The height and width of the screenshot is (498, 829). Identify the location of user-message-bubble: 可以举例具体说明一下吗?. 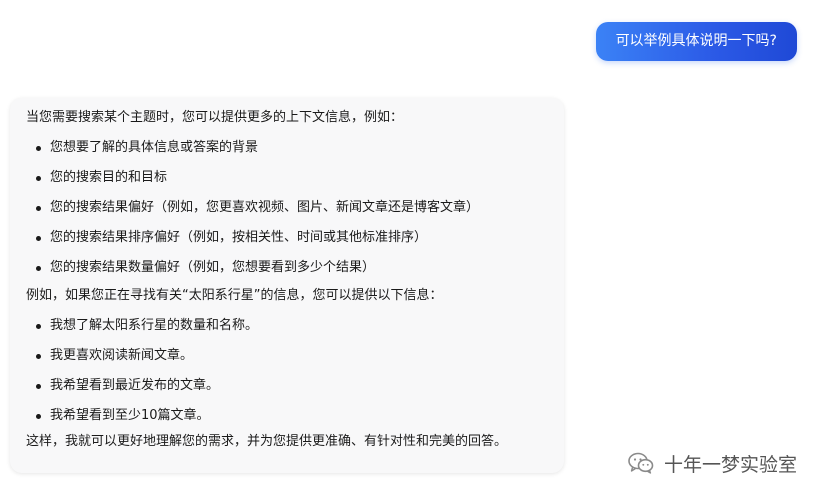
(696, 41).